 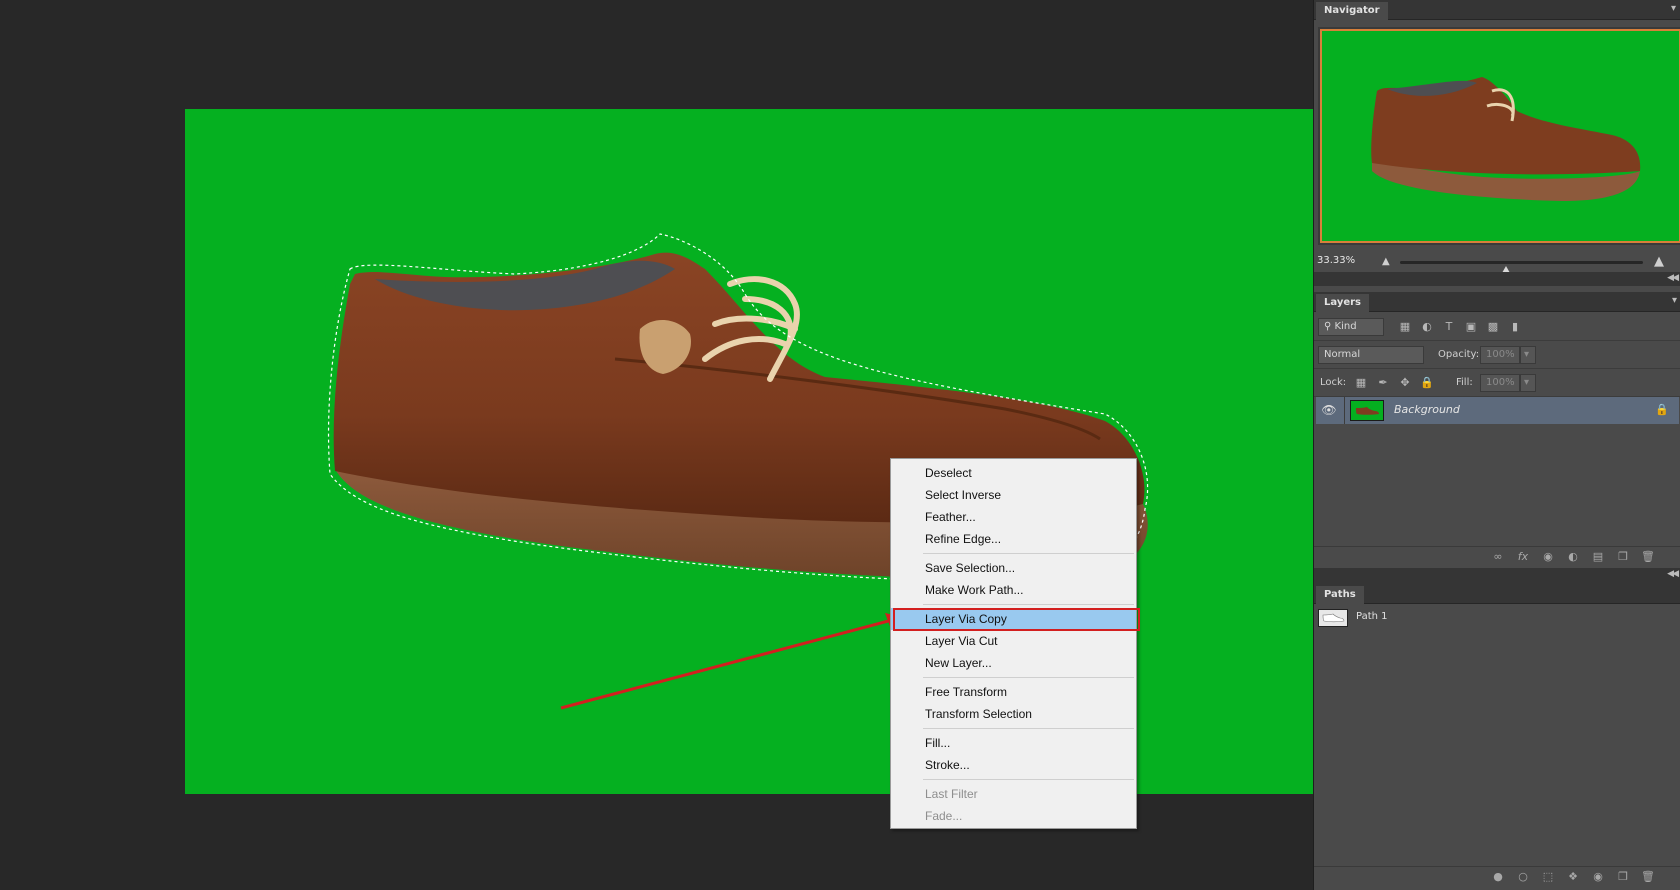 What do you see at coordinates (1328, 326) in the screenshot?
I see `search-icon: ⚲` at bounding box center [1328, 326].